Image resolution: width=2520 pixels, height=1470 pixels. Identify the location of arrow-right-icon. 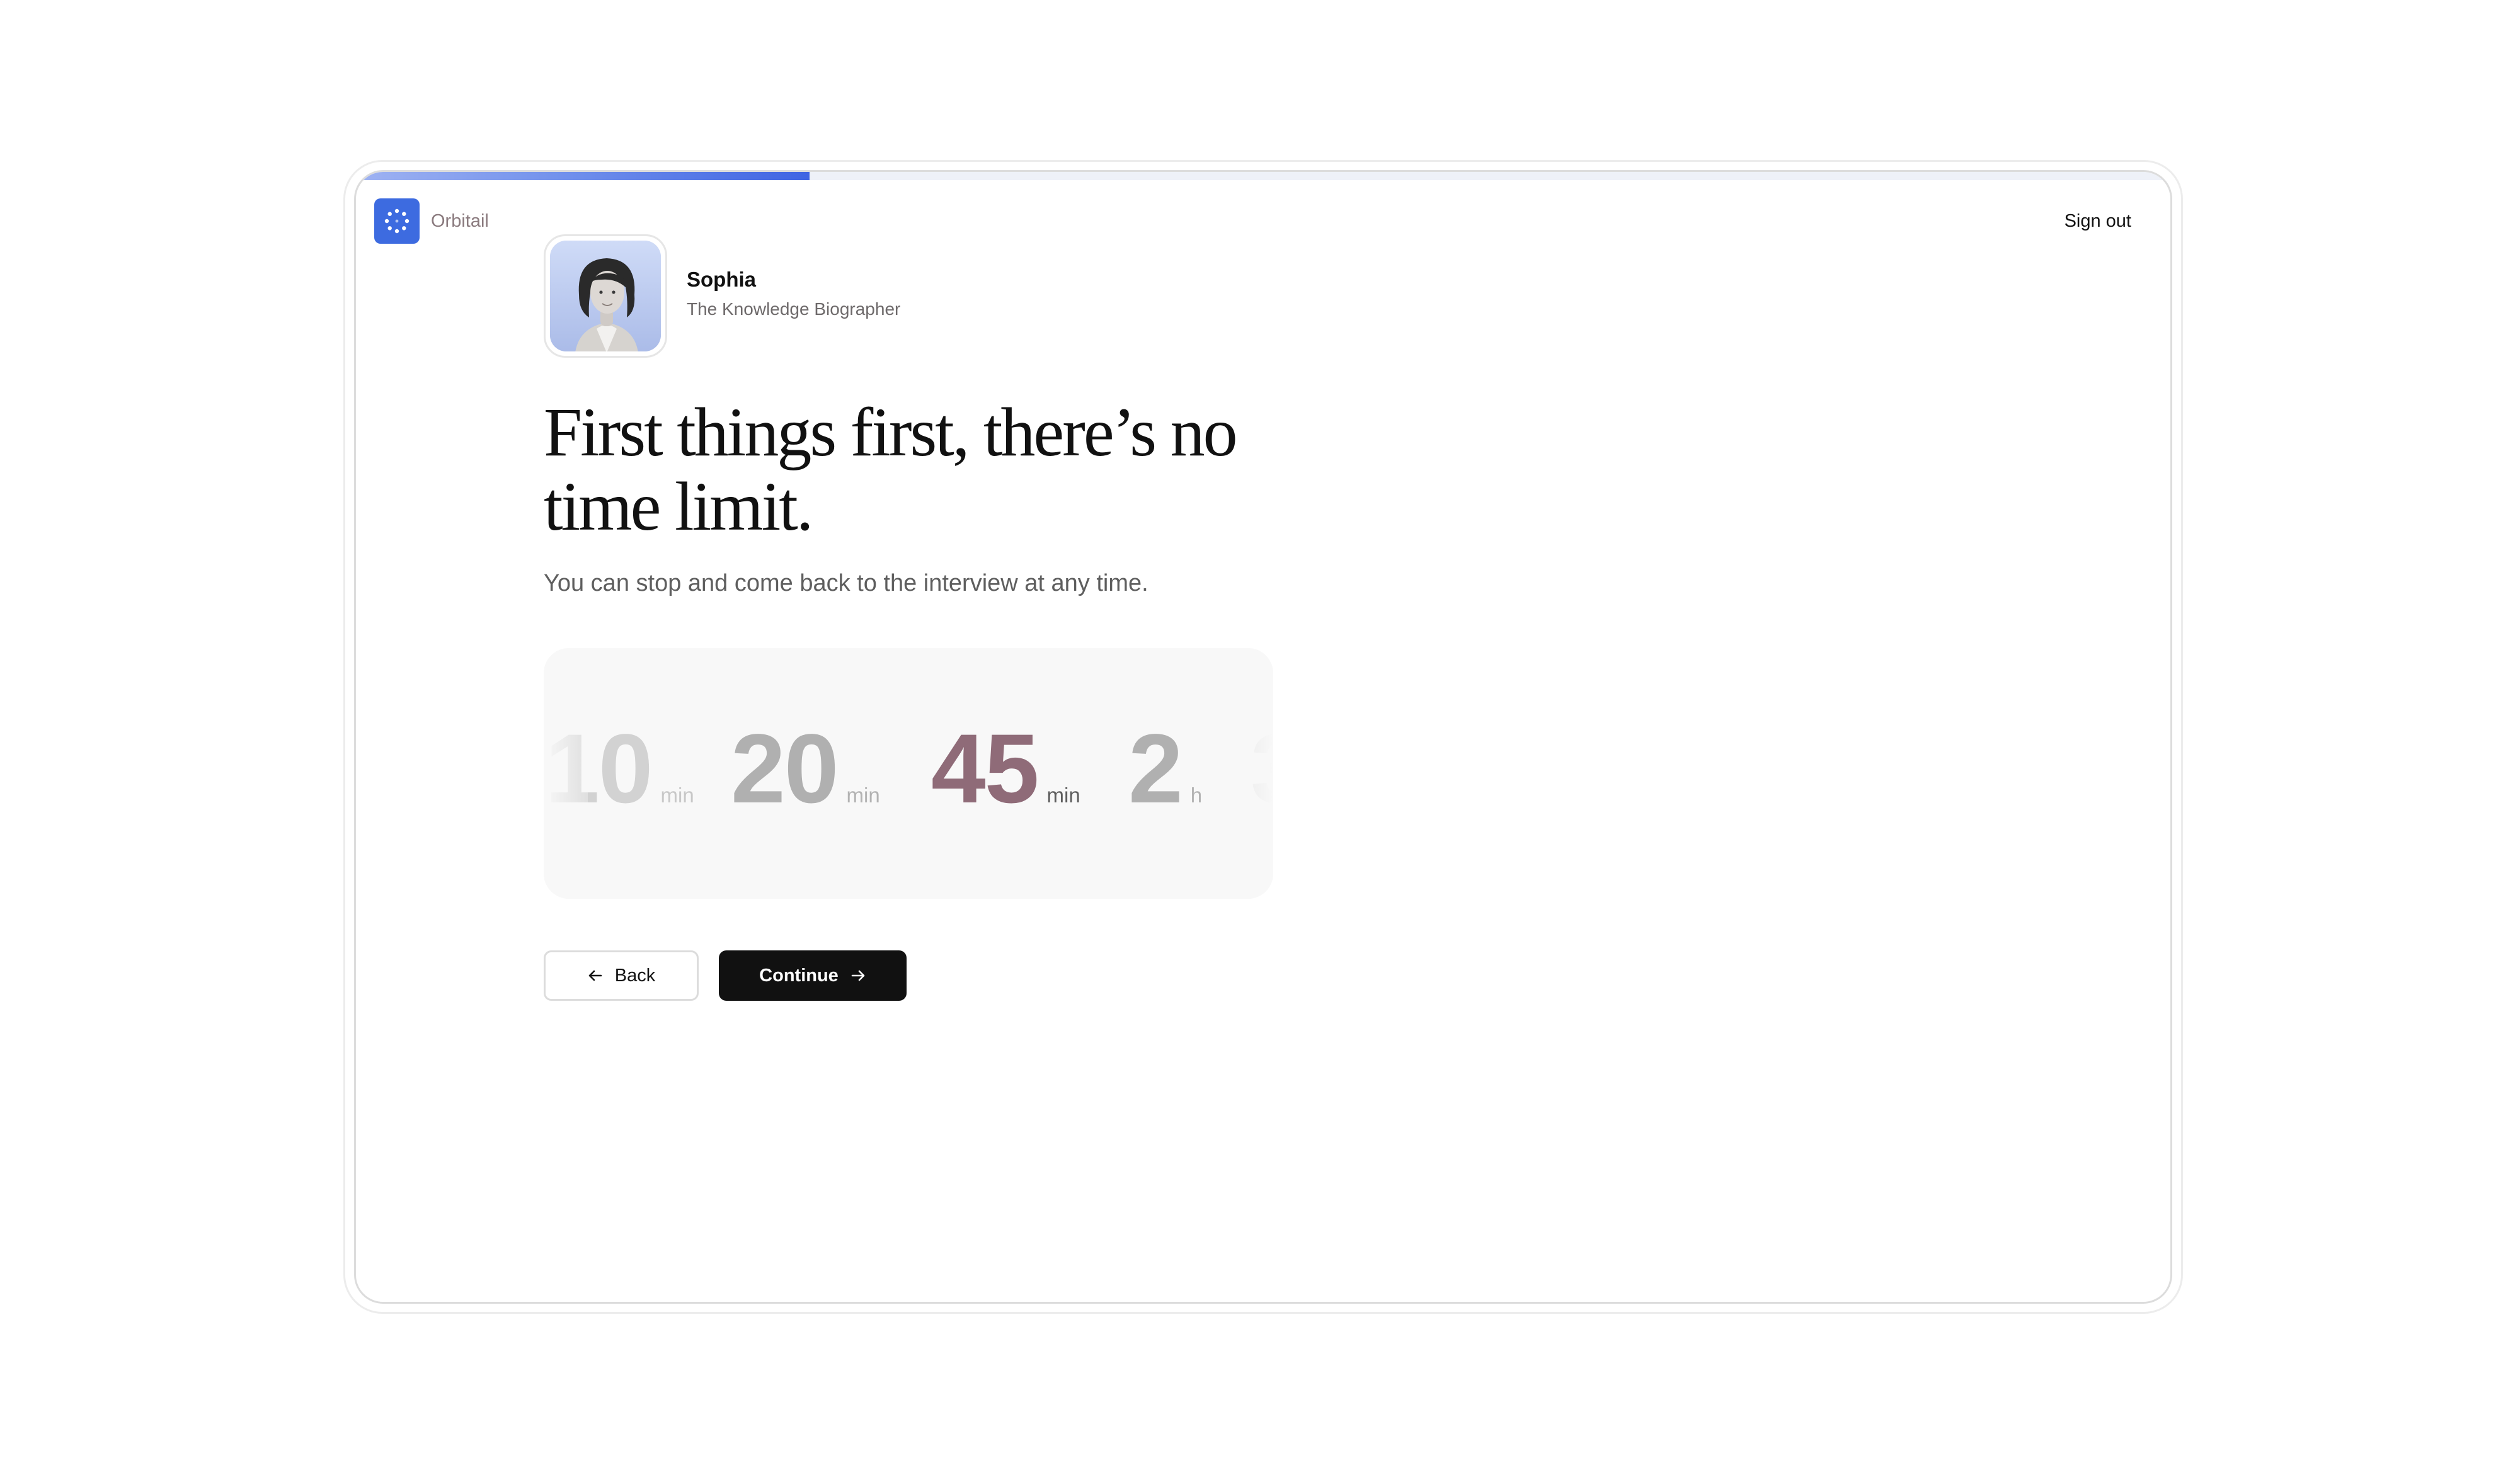
(858, 975).